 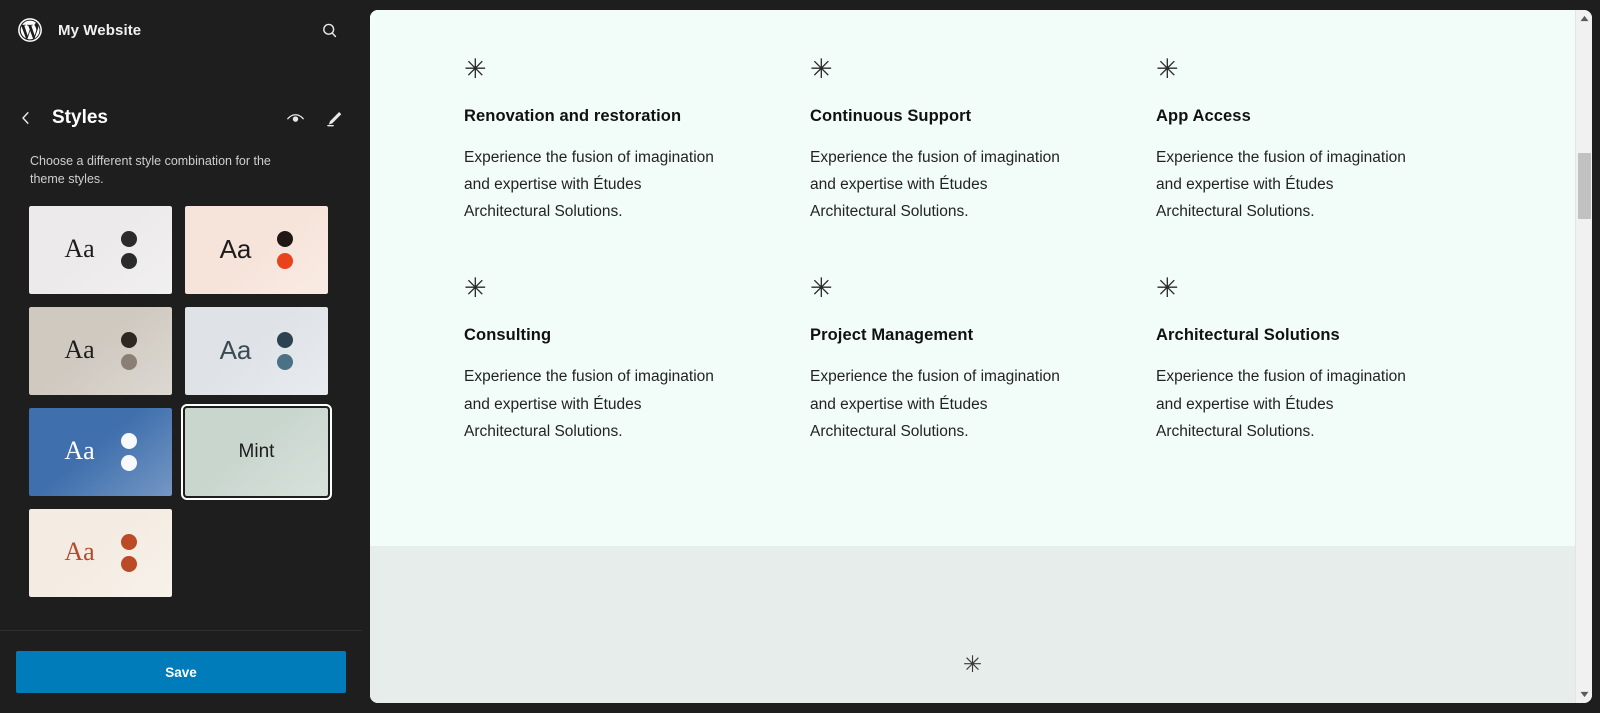 I want to click on save-bar: Save, so click(x=181, y=671).